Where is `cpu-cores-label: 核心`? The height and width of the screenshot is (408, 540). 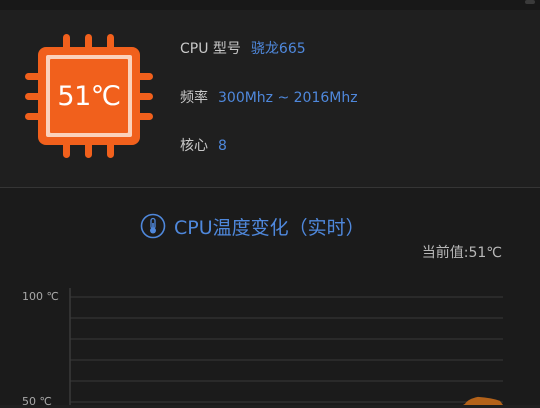 cpu-cores-label: 核心 is located at coordinates (194, 146).